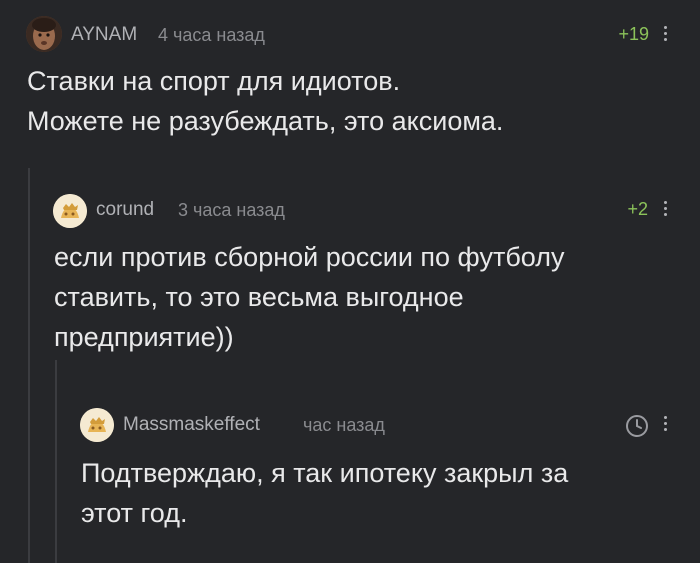 The image size is (700, 563). What do you see at coordinates (325, 473) in the screenshot?
I see `comment-line: Подтверждаю, я так ипотеку закрыл за` at bounding box center [325, 473].